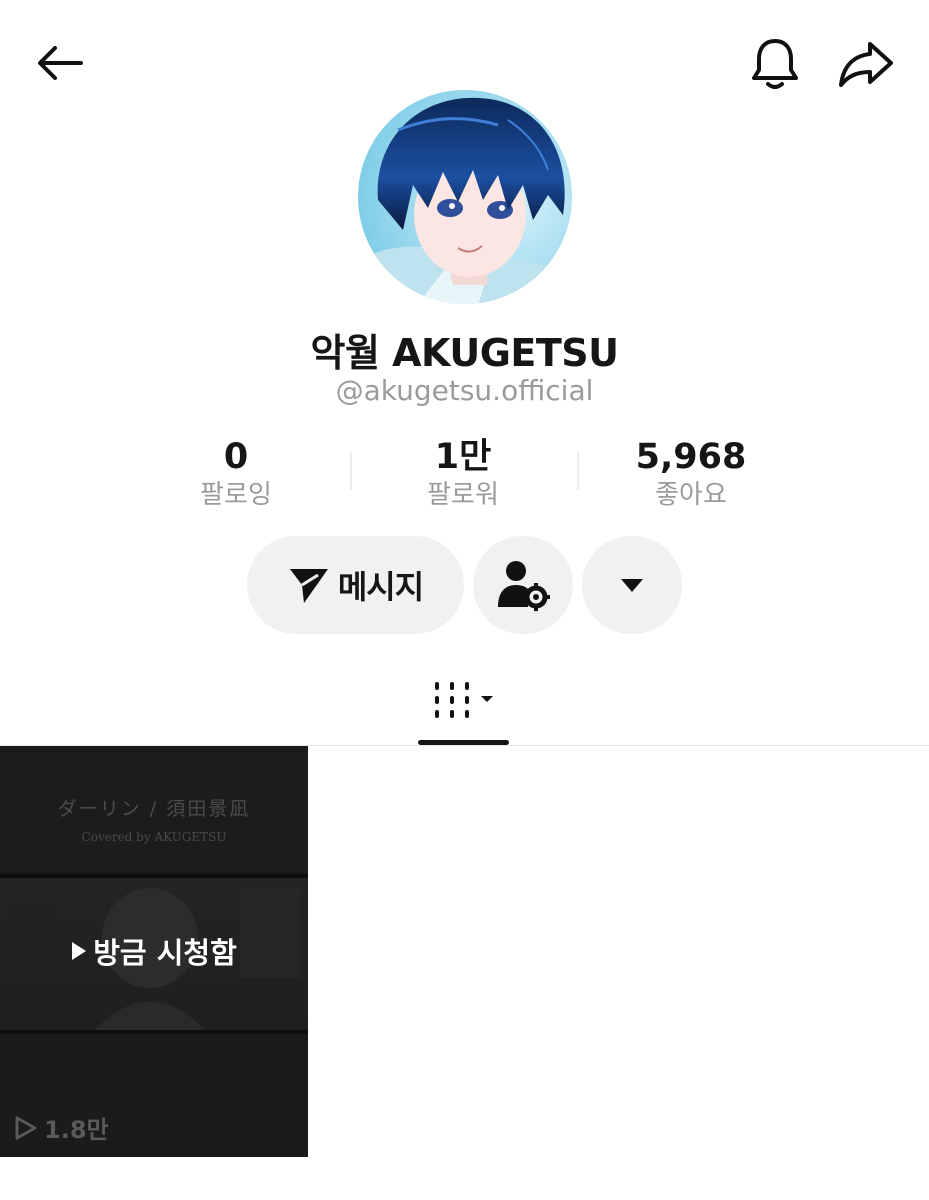 The image size is (929, 1200). Describe the element at coordinates (465, 353) in the screenshot. I see `display-name: 악월 AKUGETSU` at that location.